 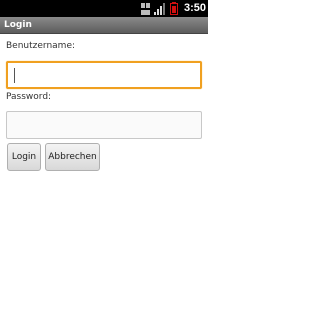 I want to click on password-field, so click(x=104, y=125).